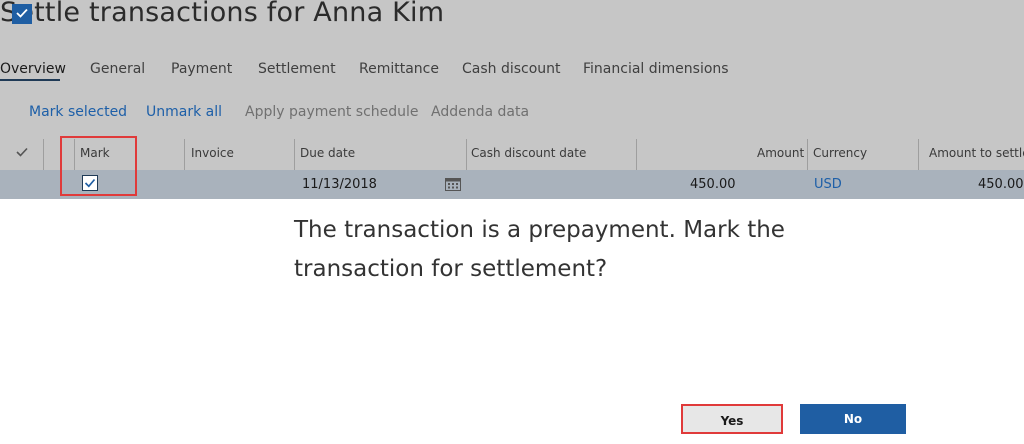 The width and height of the screenshot is (1024, 444). Describe the element at coordinates (339, 184) in the screenshot. I see `cell-due-date: 11/13/2018` at that location.